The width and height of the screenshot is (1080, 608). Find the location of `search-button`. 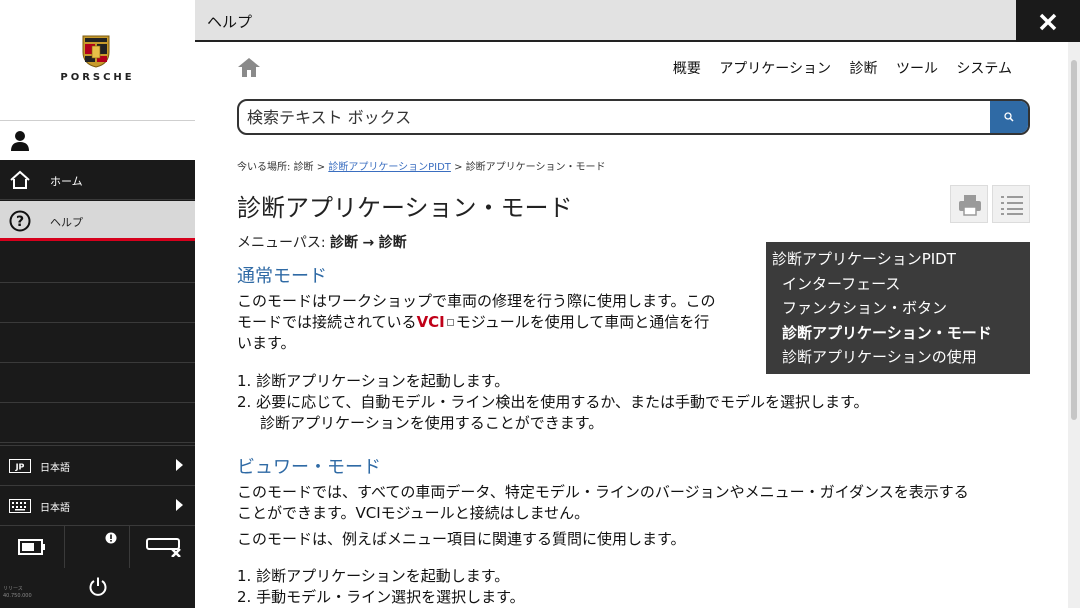

search-button is located at coordinates (1009, 117).